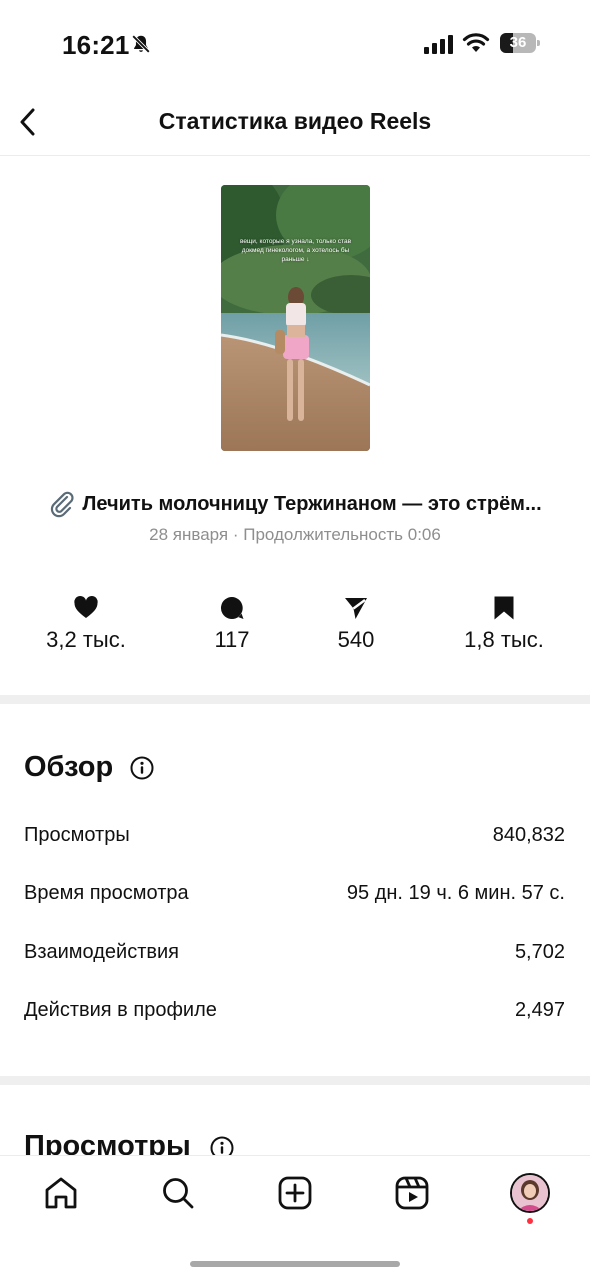 The image size is (590, 1280). What do you see at coordinates (295, 1264) in the screenshot?
I see `home-indicator` at bounding box center [295, 1264].